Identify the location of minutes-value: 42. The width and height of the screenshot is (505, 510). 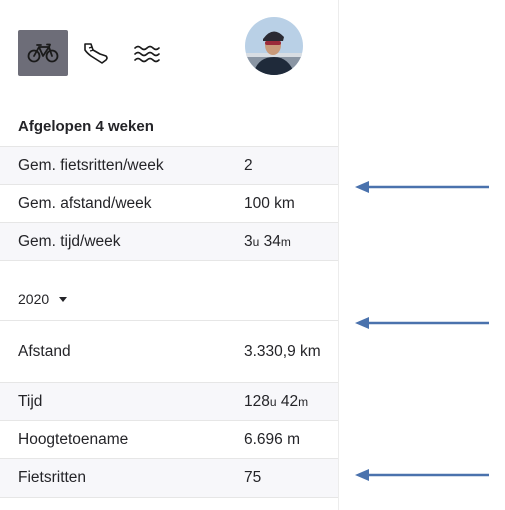
(289, 401).